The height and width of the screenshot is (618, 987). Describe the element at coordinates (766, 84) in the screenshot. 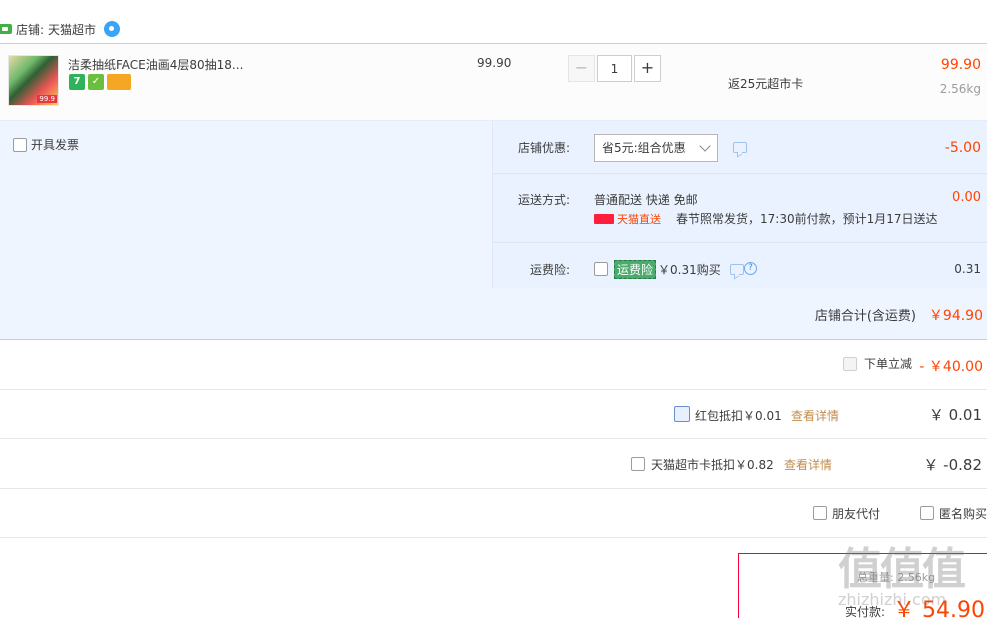

I see `rebate-text: 返25元超市卡` at that location.